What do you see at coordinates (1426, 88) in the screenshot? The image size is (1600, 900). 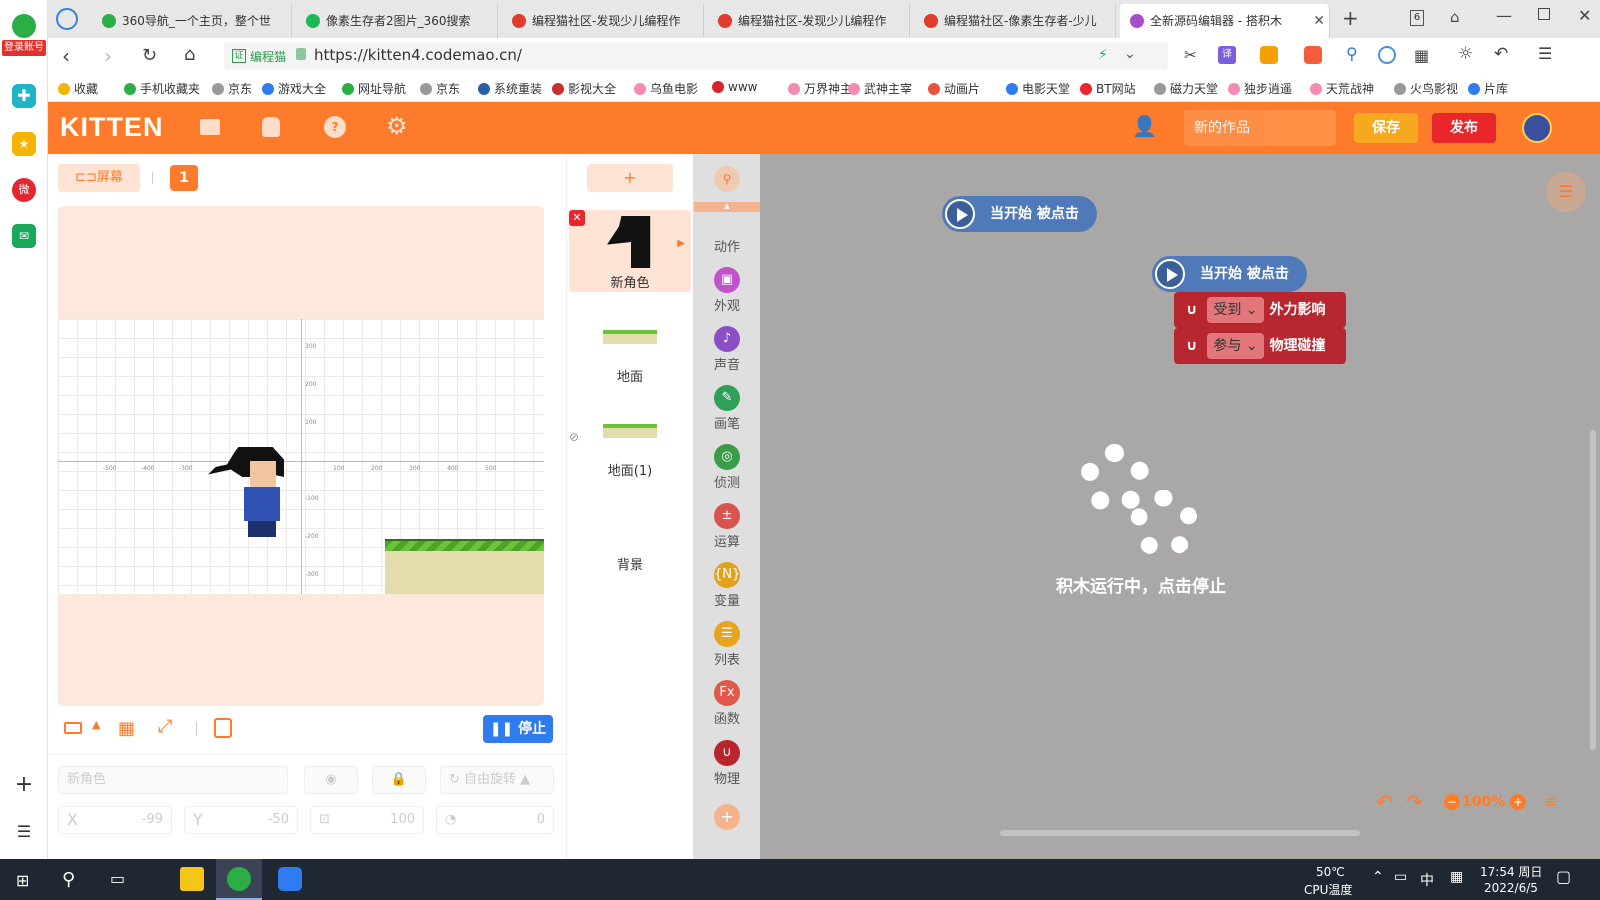 I see `bookmark-item: 火鸟影视` at bounding box center [1426, 88].